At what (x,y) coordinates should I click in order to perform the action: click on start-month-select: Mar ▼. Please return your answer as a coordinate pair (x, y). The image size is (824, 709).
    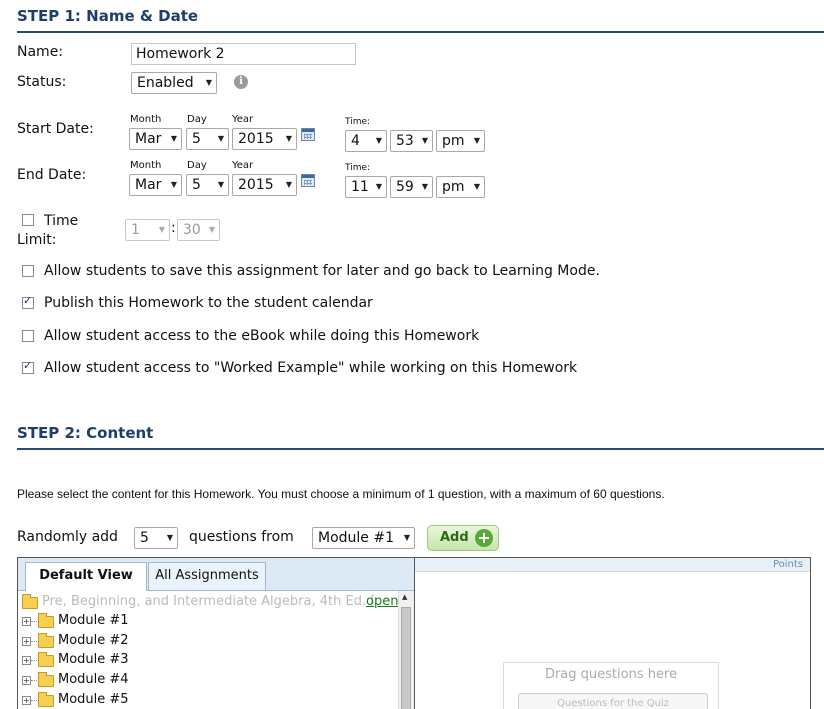
    Looking at the image, I should click on (155, 139).